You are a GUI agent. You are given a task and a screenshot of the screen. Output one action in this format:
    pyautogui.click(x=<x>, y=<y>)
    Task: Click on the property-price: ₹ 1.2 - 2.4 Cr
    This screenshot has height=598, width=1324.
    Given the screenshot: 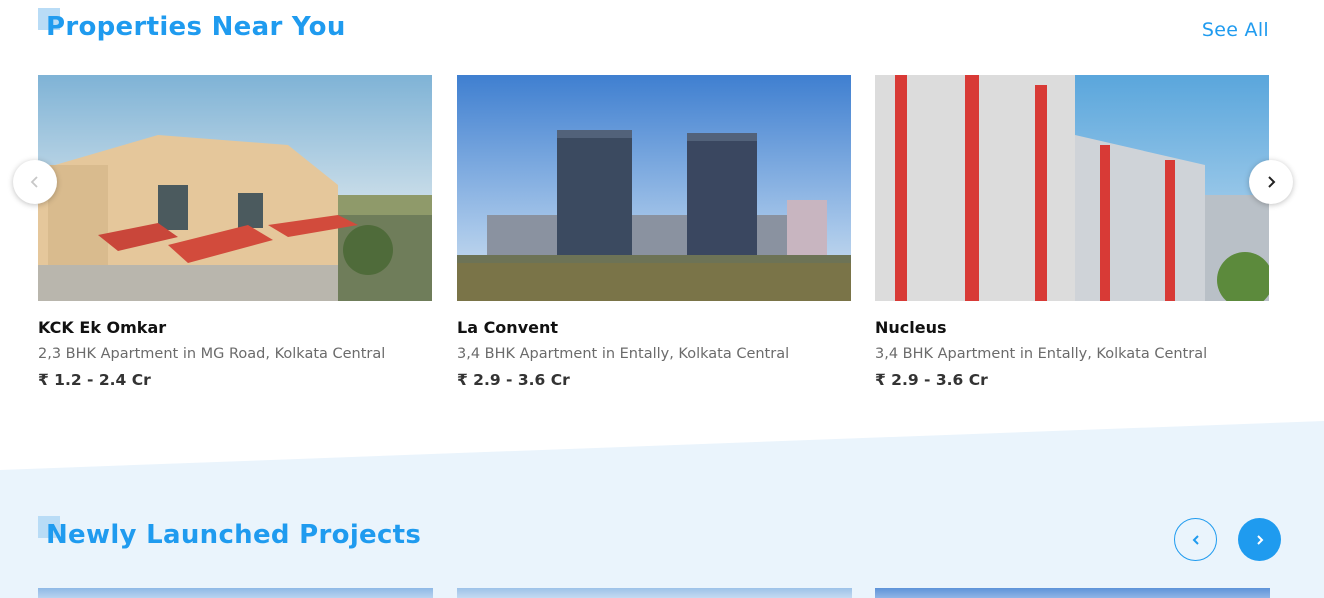 What is the action you would take?
    pyautogui.click(x=94, y=380)
    